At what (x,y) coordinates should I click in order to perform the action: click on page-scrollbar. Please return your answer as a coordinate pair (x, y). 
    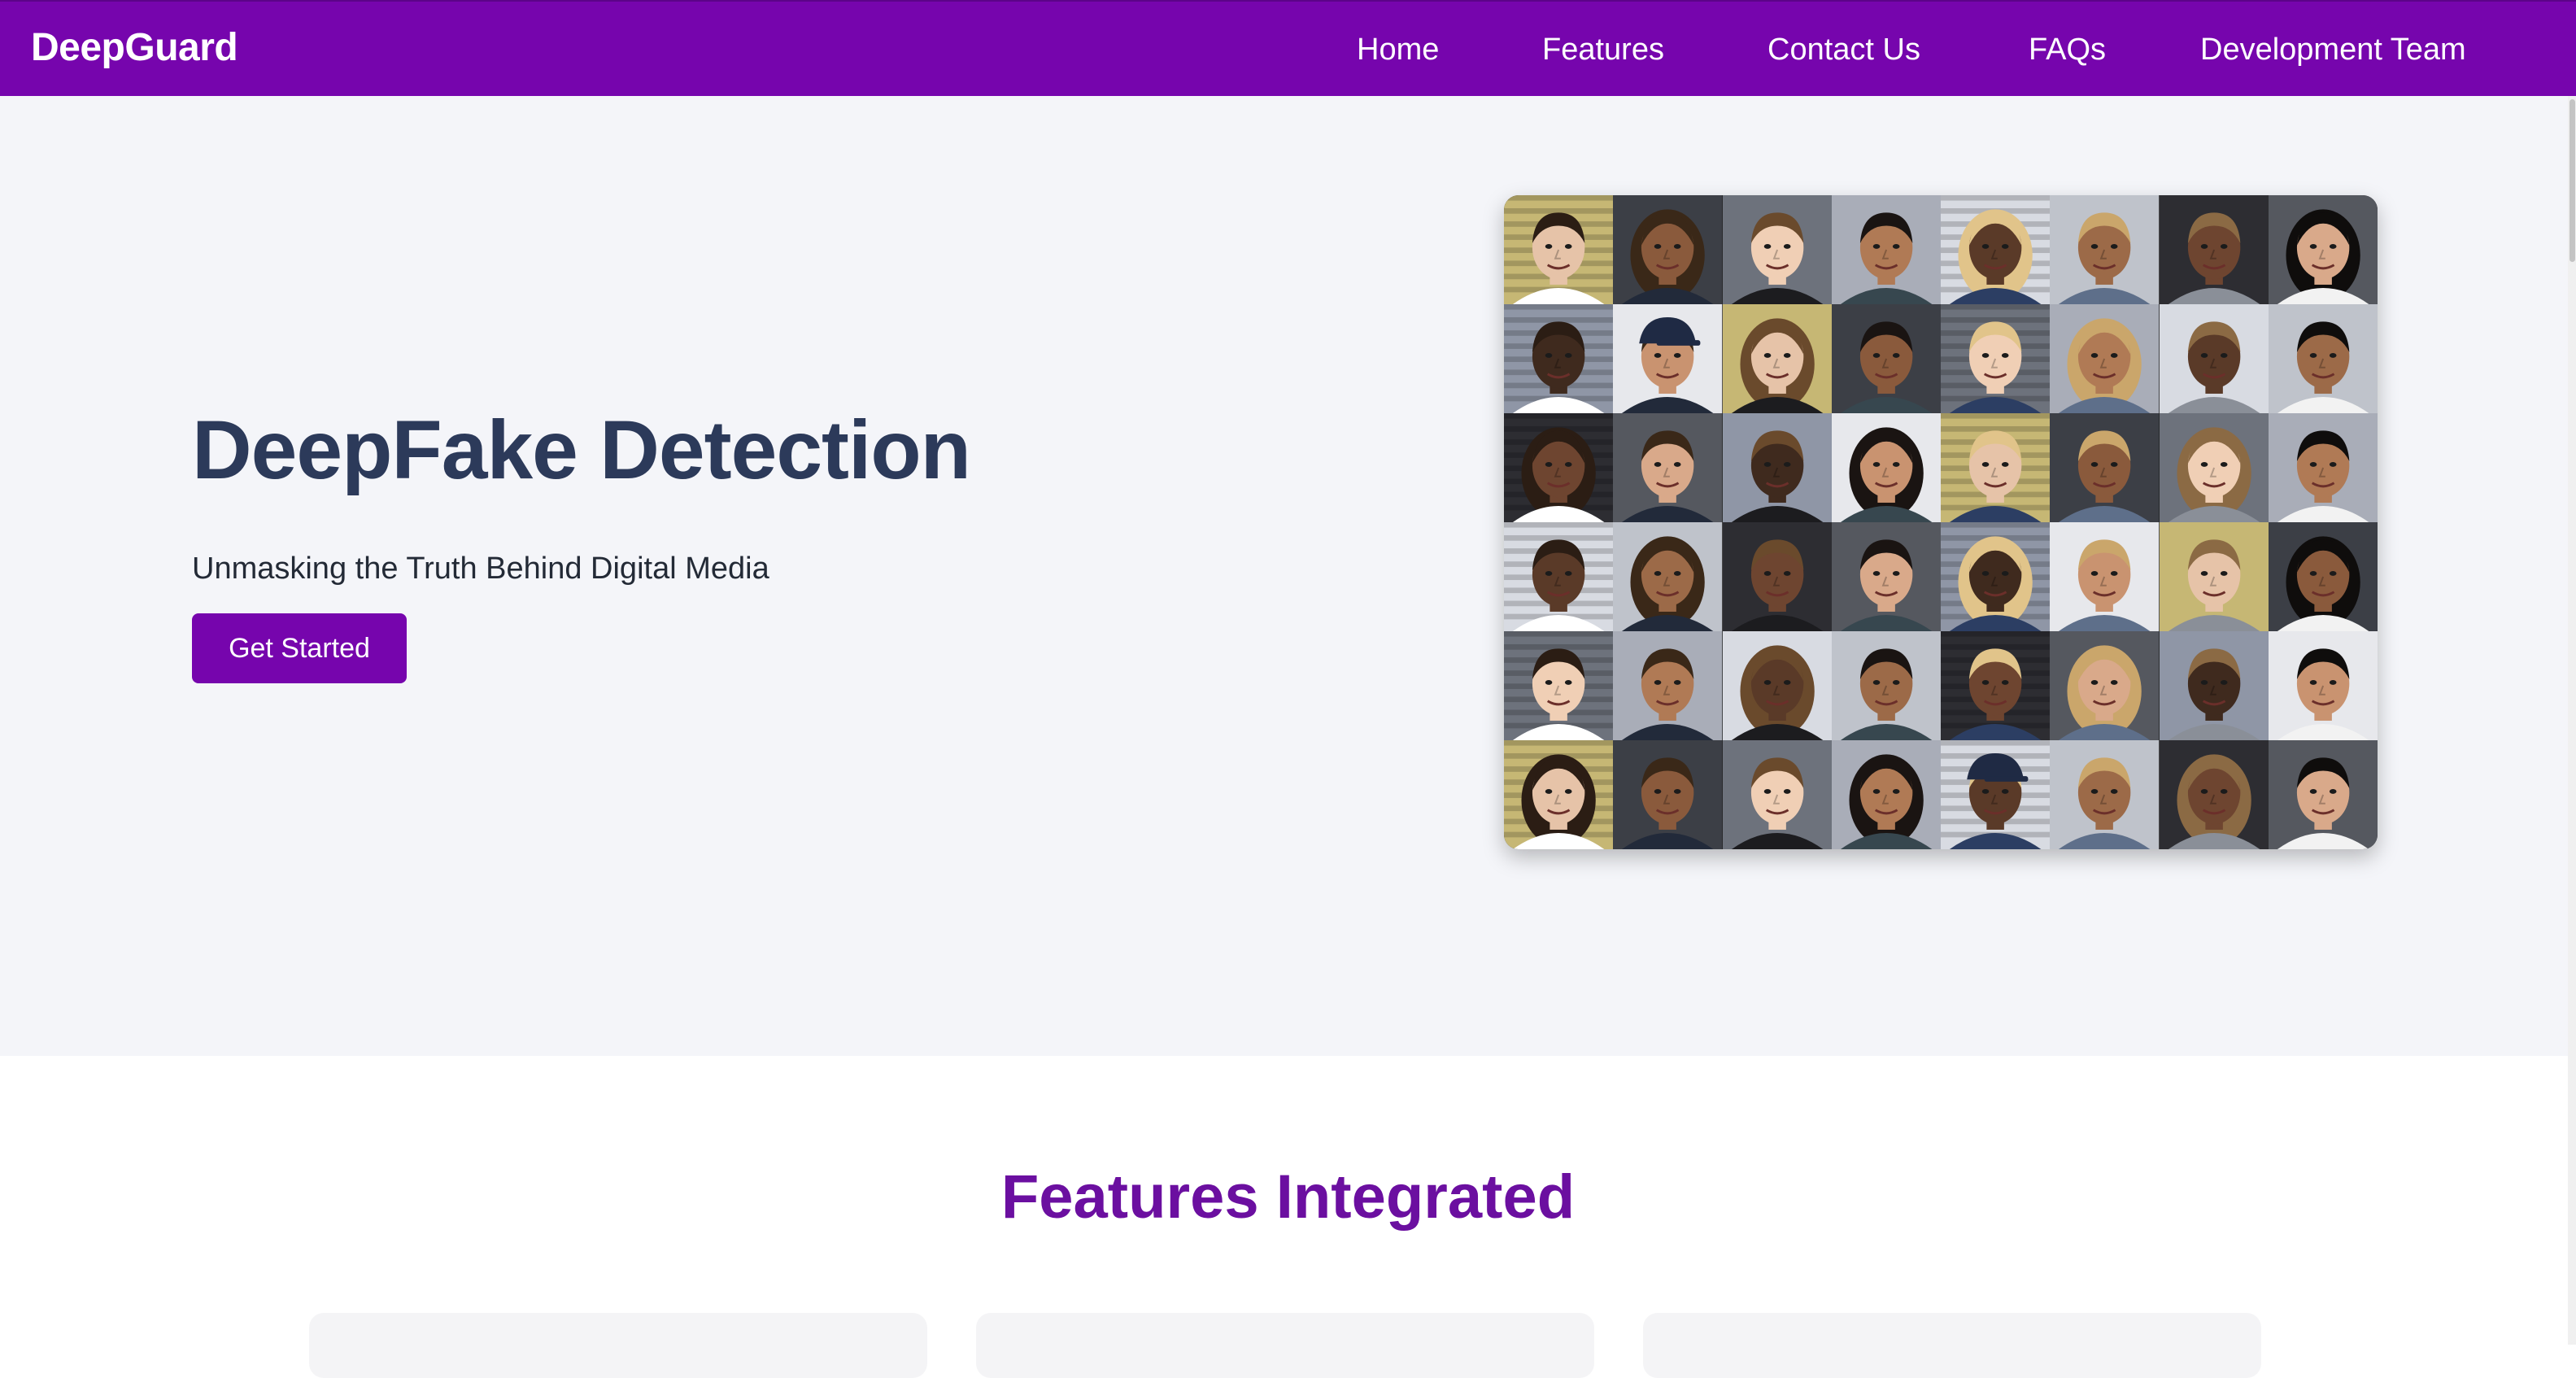
    Looking at the image, I should click on (2572, 721).